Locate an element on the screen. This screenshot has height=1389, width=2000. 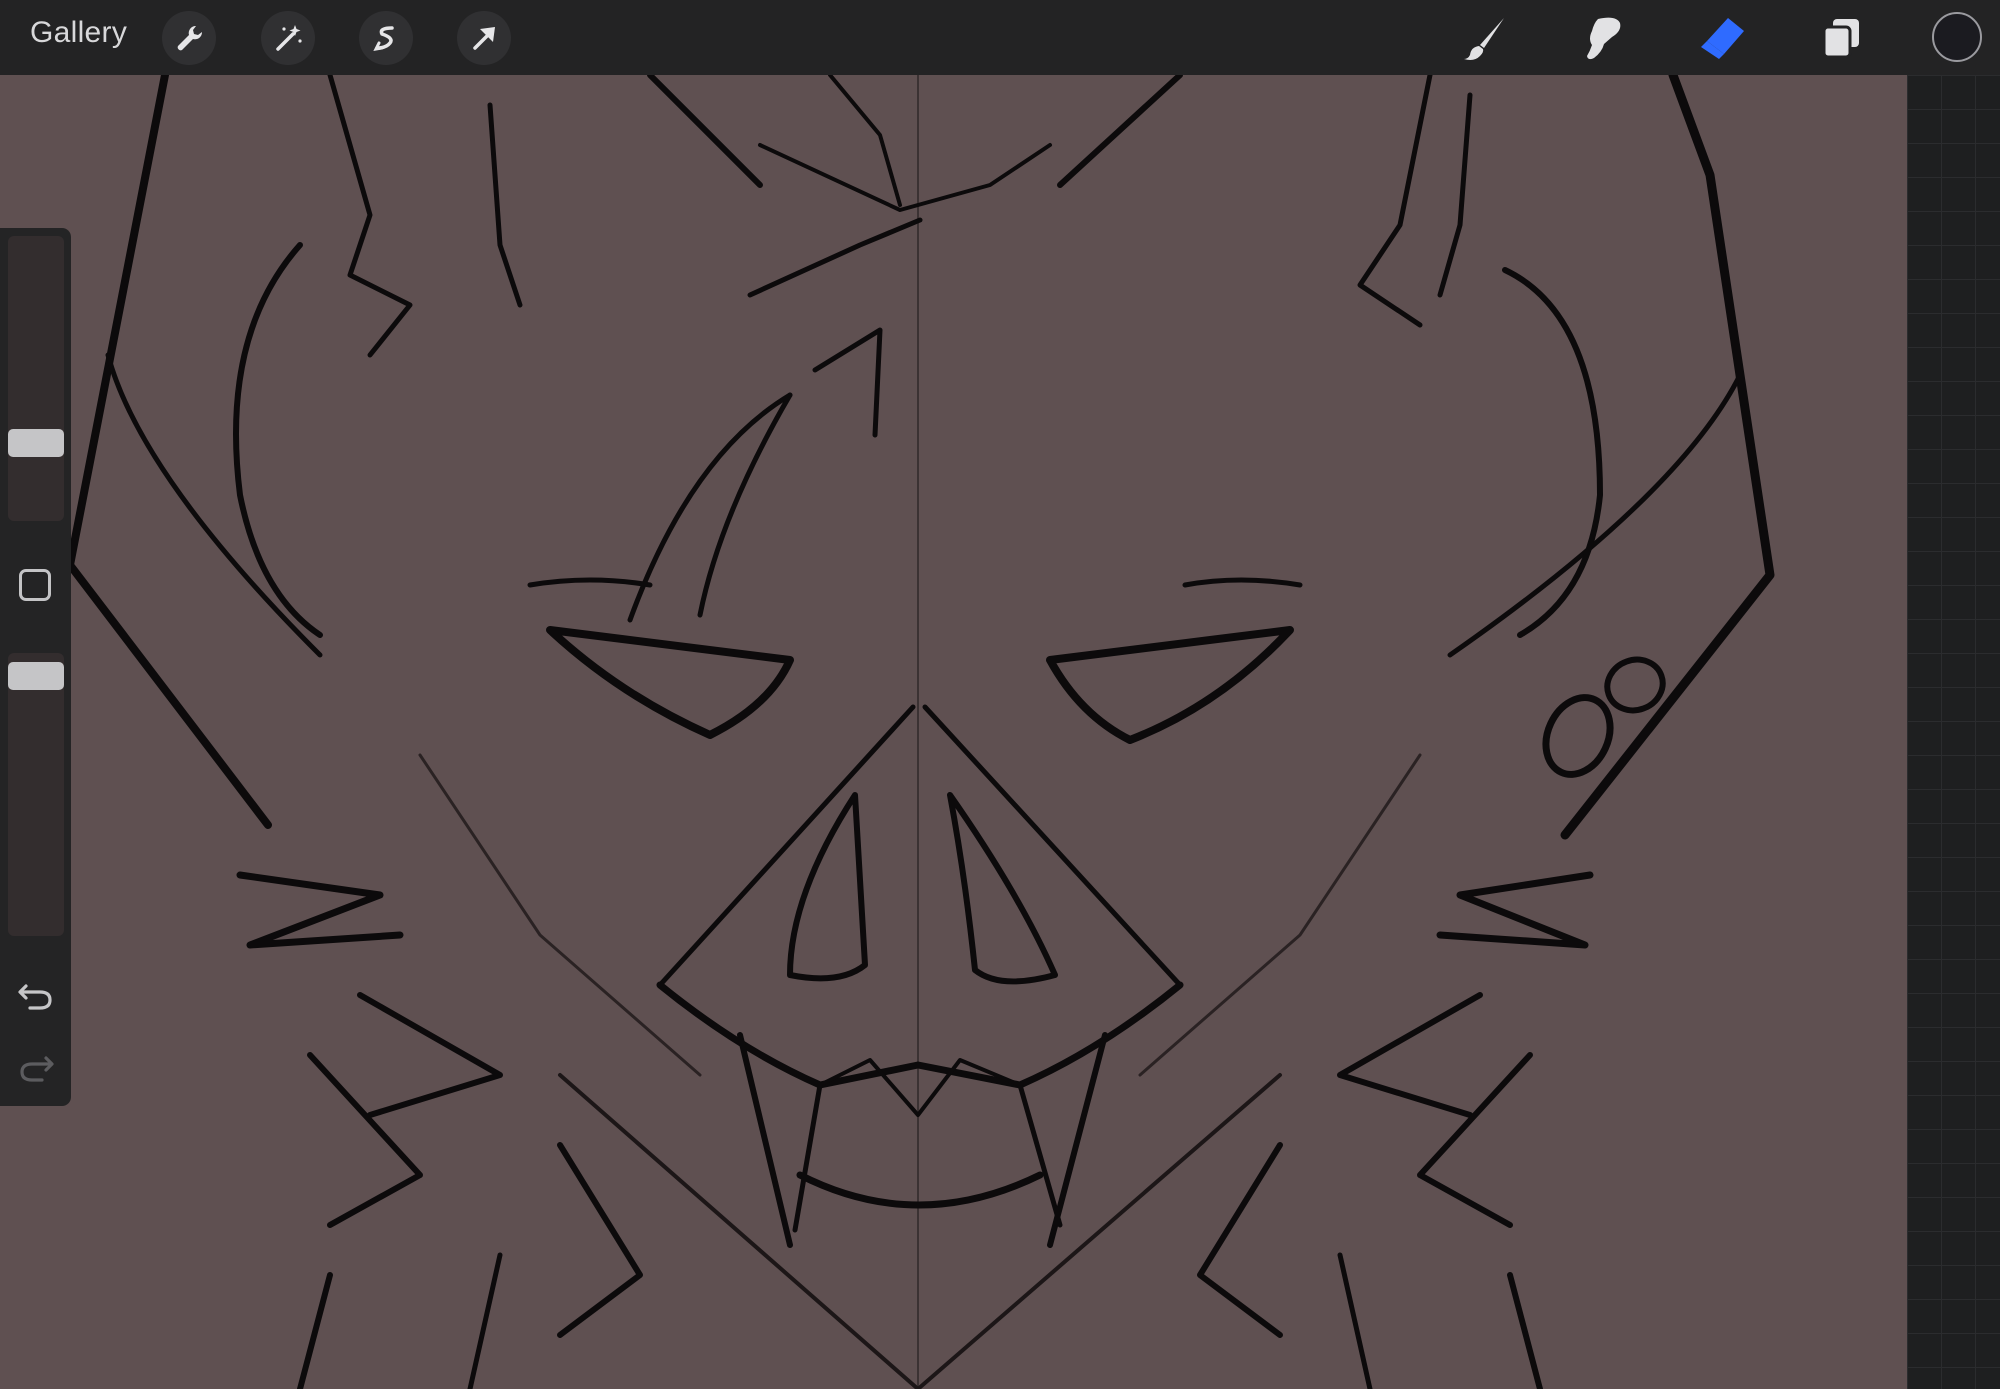
brush-sidebar is located at coordinates (35, 667).